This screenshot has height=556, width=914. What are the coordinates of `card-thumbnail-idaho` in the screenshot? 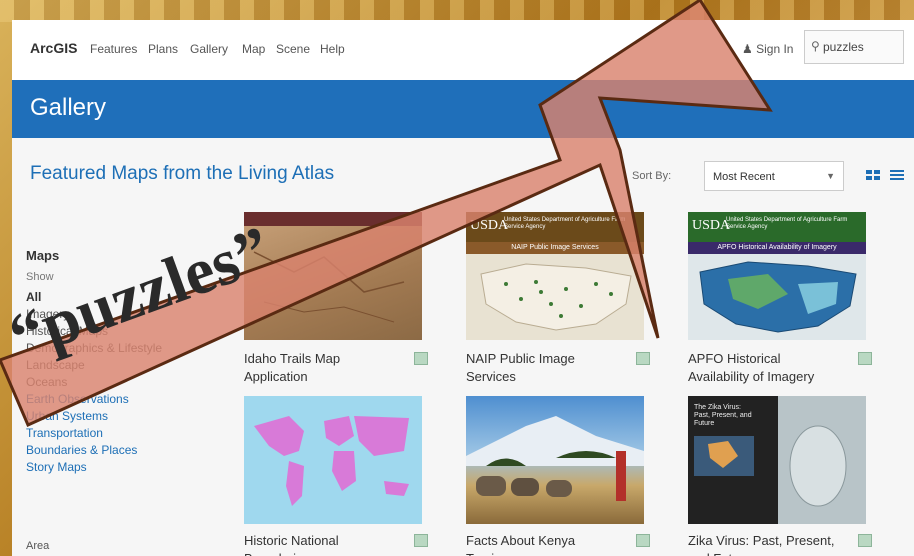 It's located at (333, 276).